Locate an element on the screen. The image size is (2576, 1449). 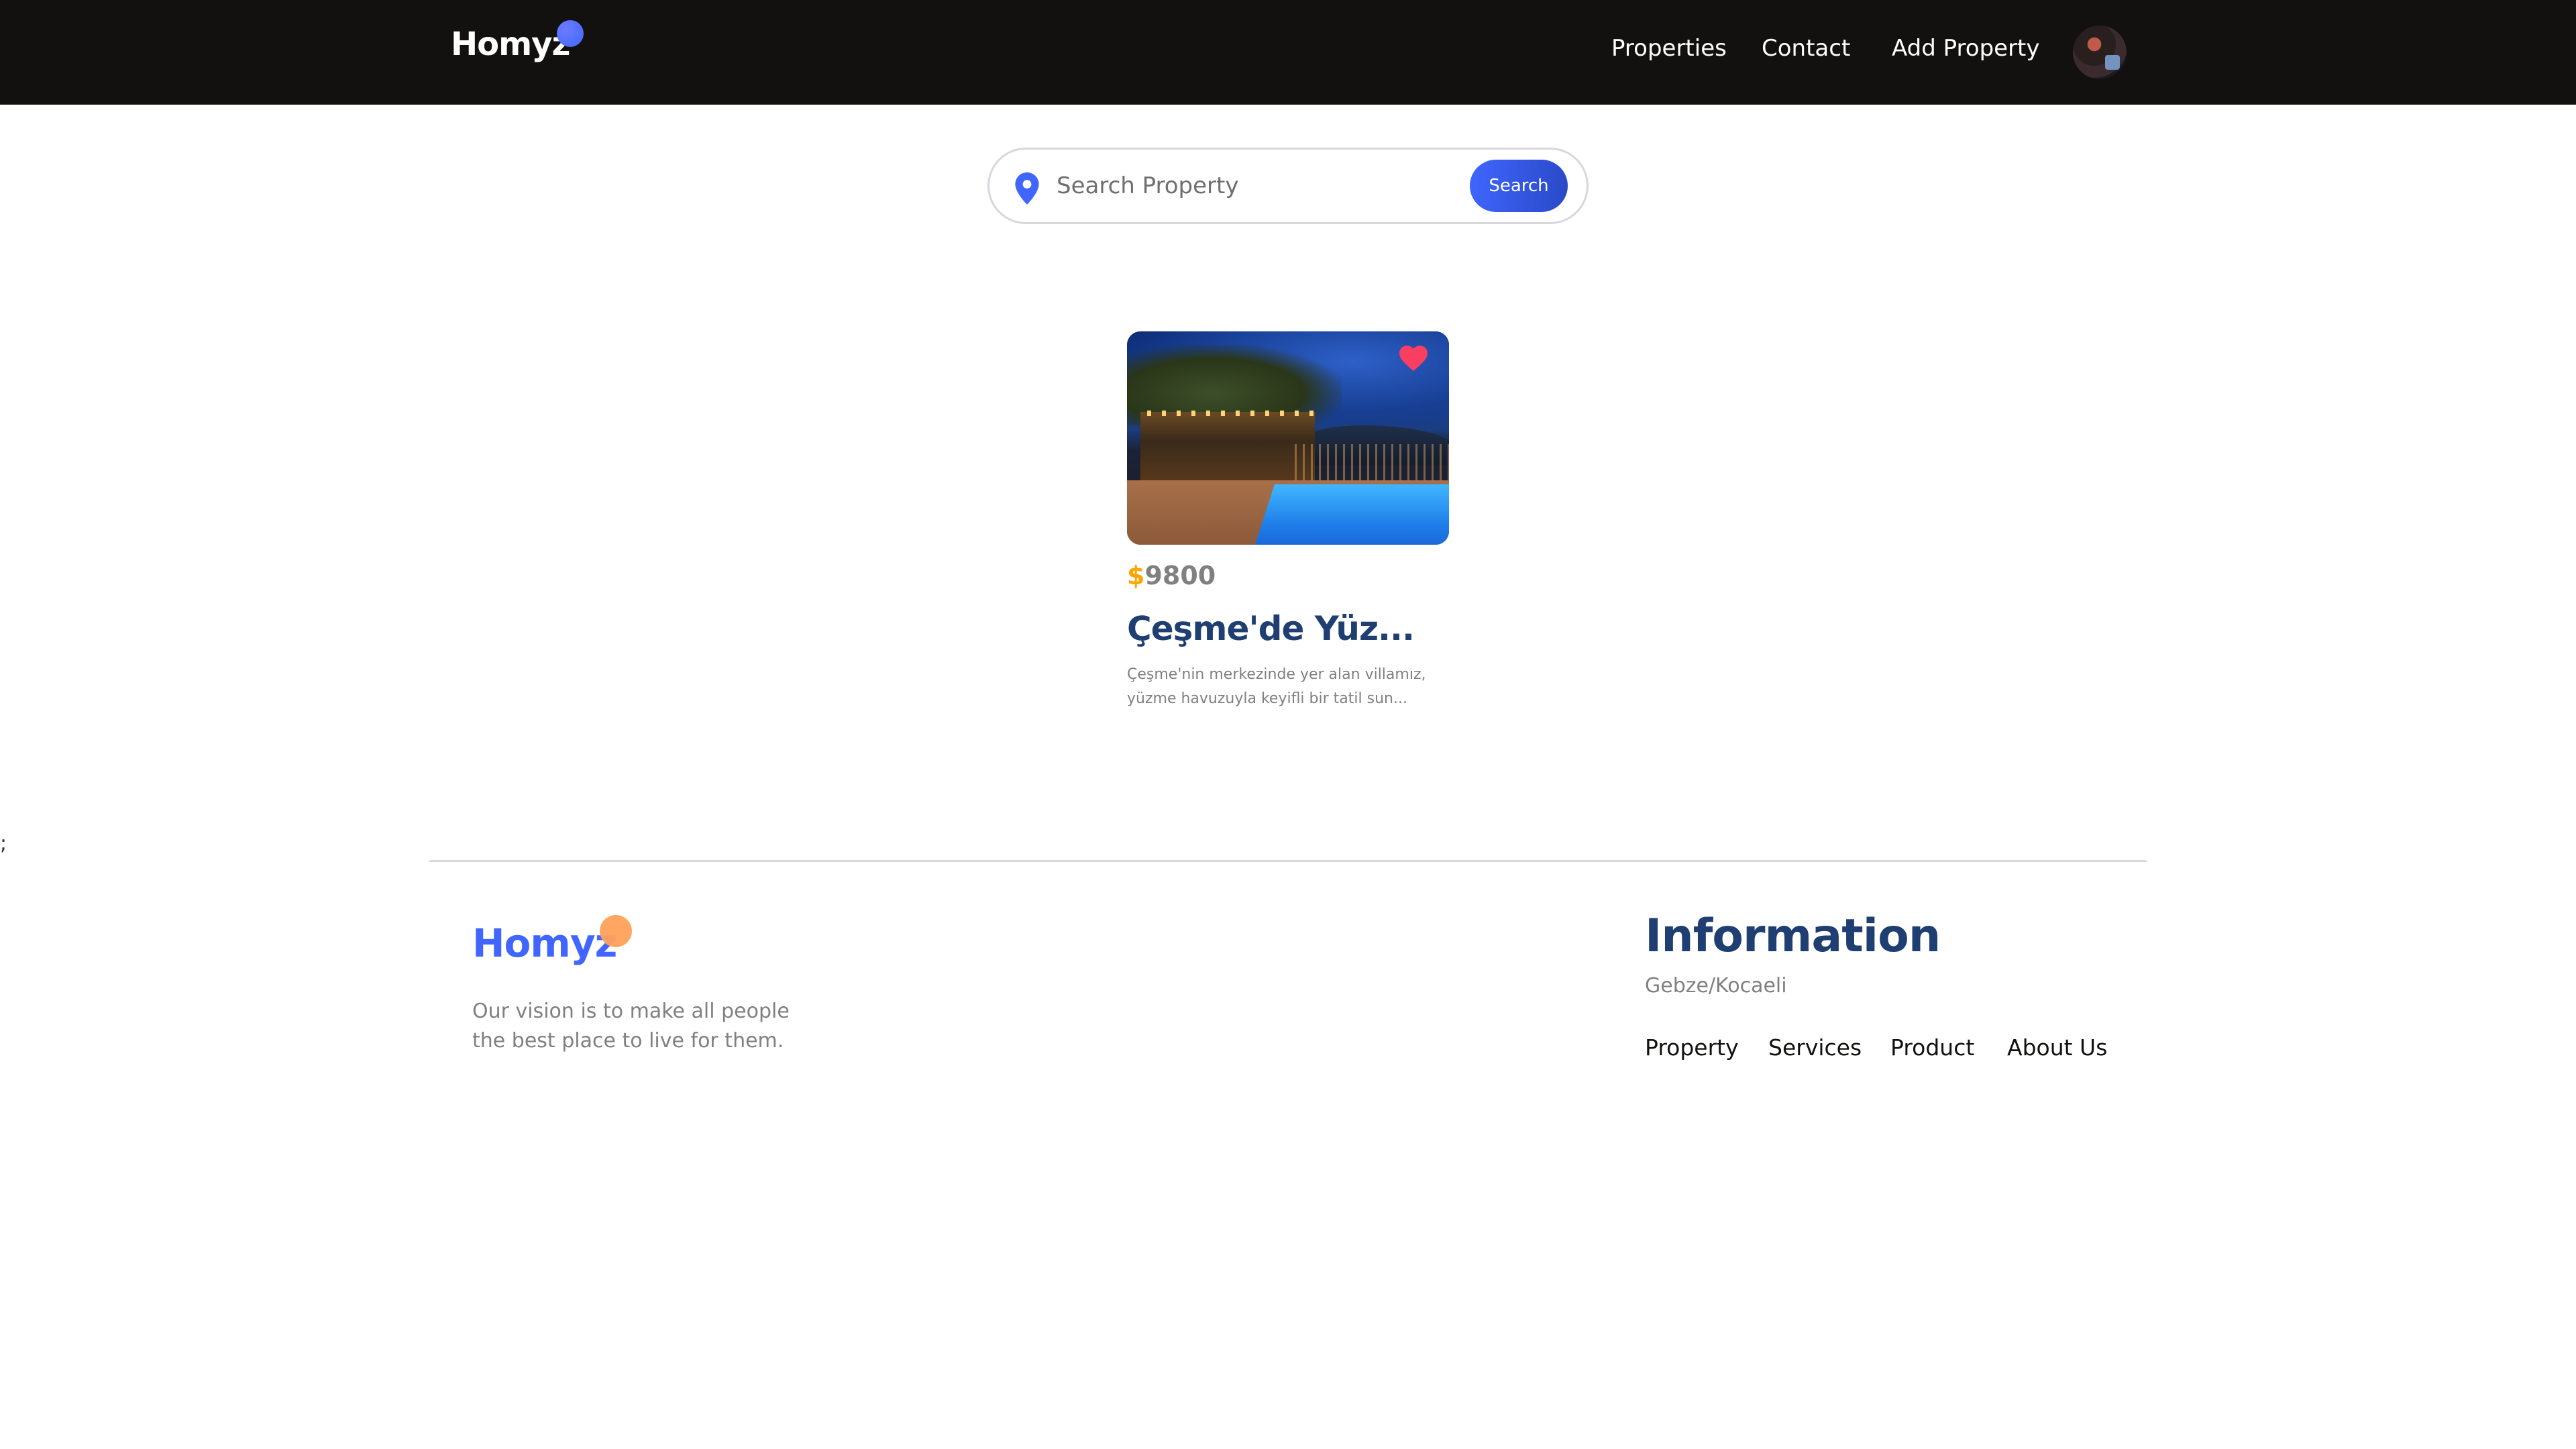
location-pin-icon is located at coordinates (1027, 188).